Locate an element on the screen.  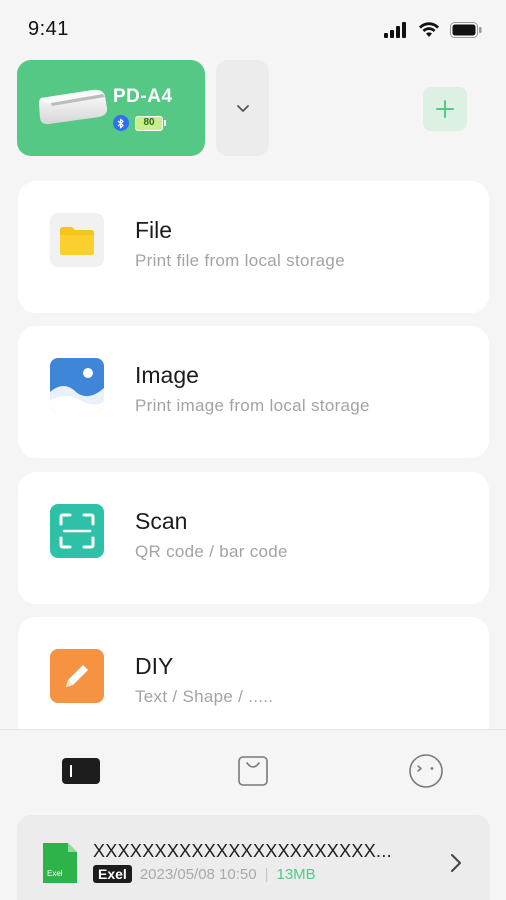
image-option-title: Image is located at coordinates (167, 375).